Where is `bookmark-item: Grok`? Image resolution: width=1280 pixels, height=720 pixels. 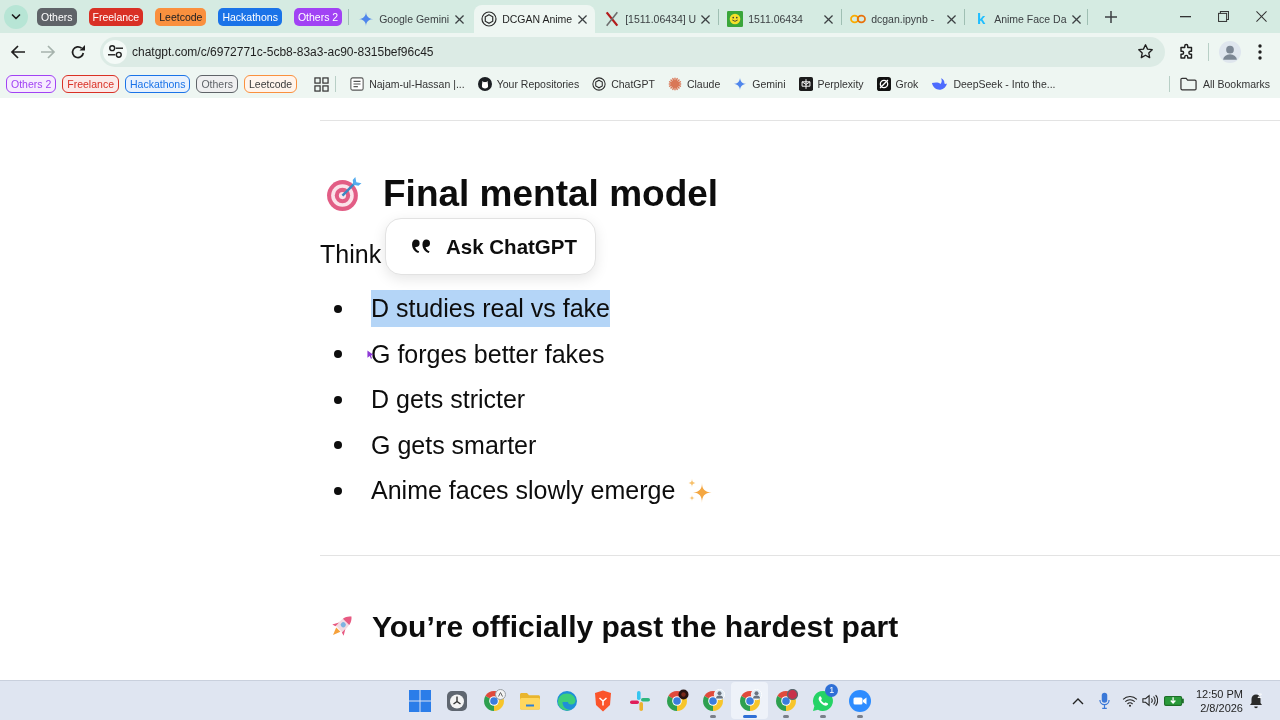
bookmark-item: Grok is located at coordinates (897, 84).